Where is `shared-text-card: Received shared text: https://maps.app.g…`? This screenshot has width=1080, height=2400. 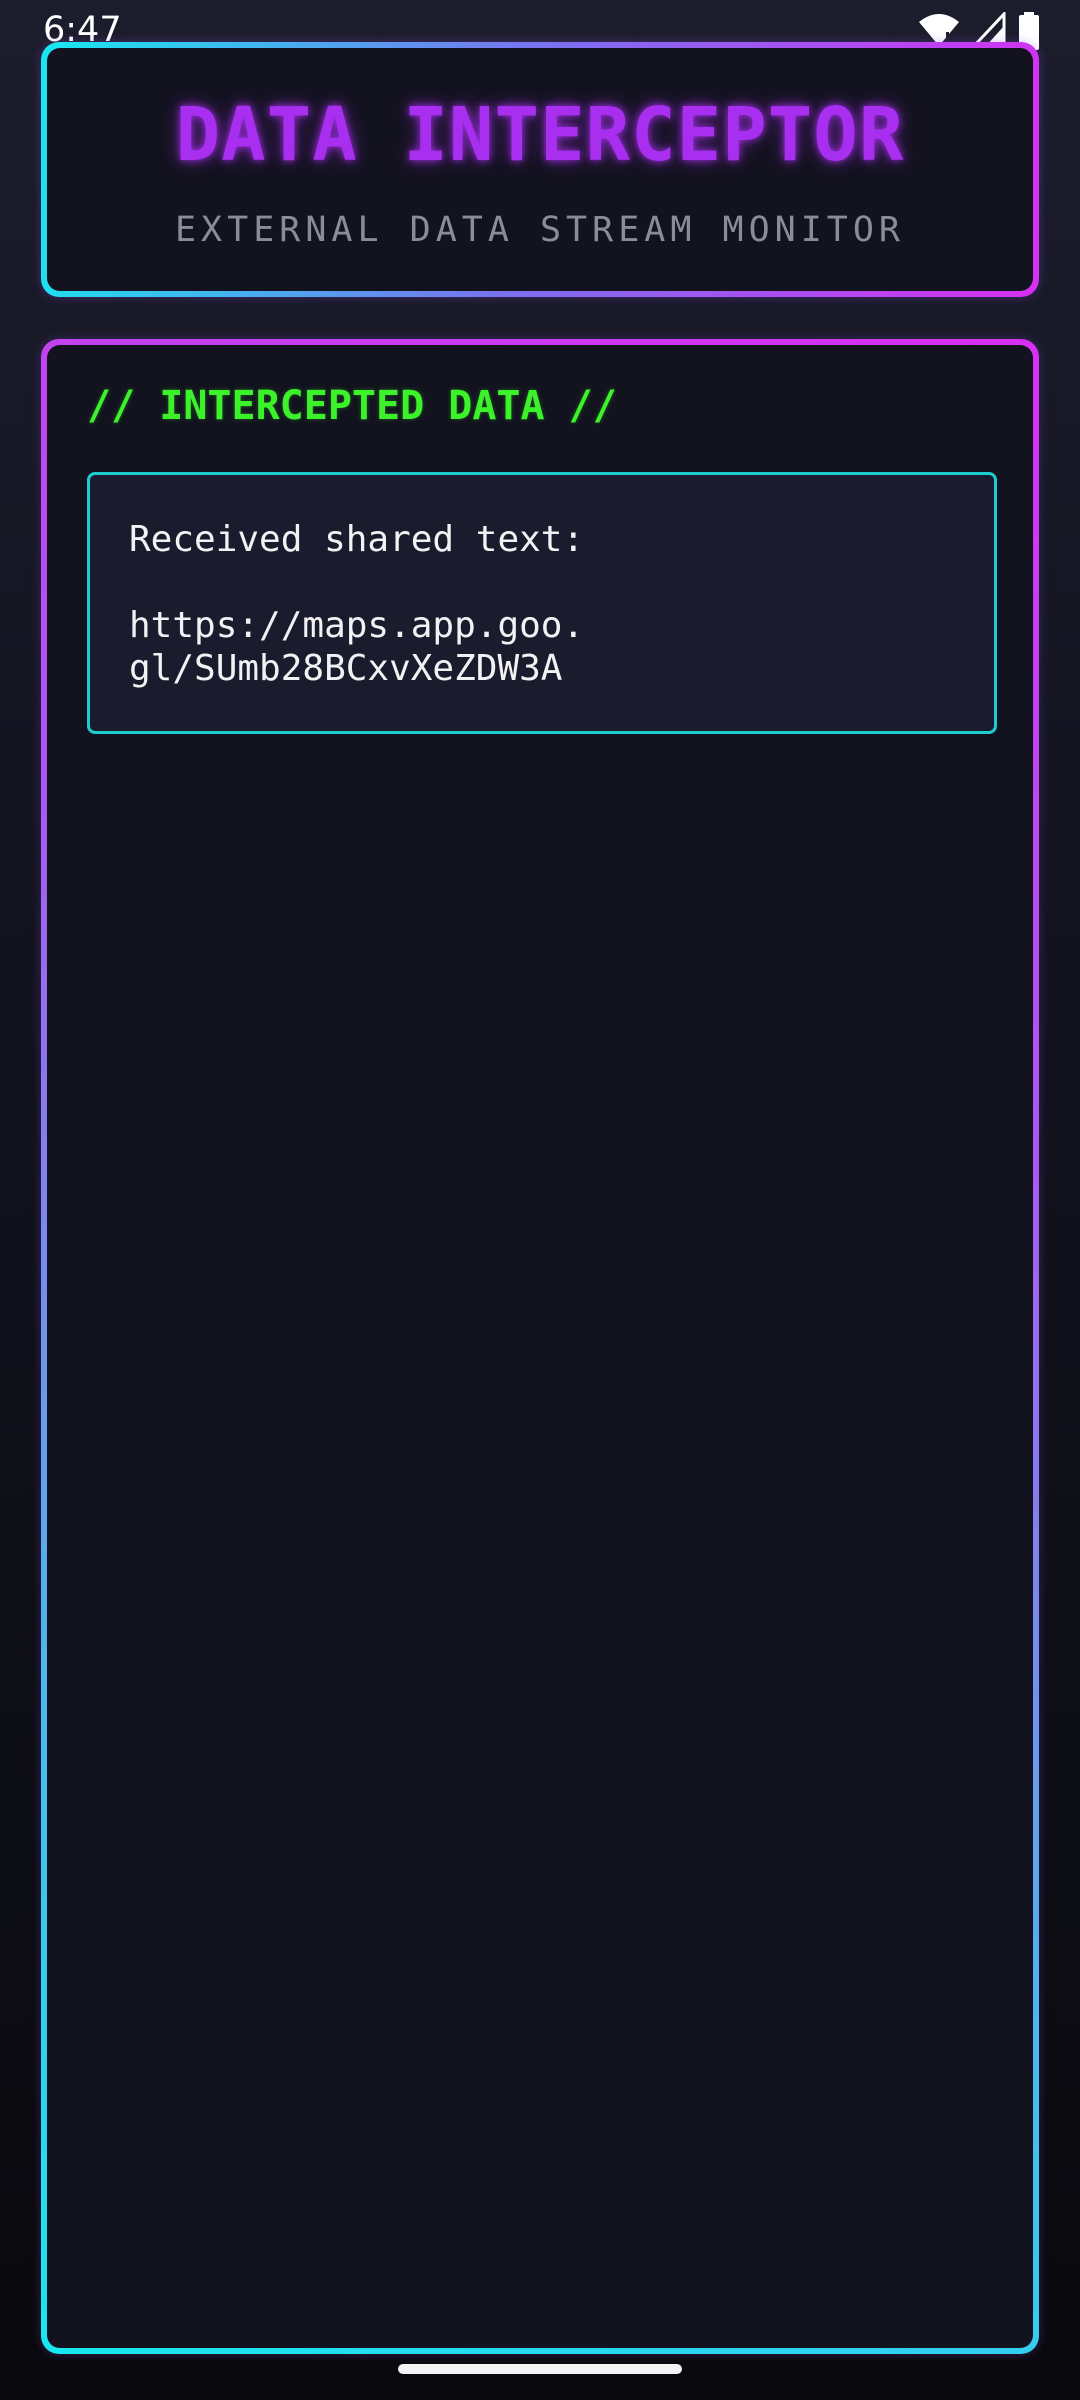
shared-text-card: Received shared text: https://maps.app.g… is located at coordinates (542, 603).